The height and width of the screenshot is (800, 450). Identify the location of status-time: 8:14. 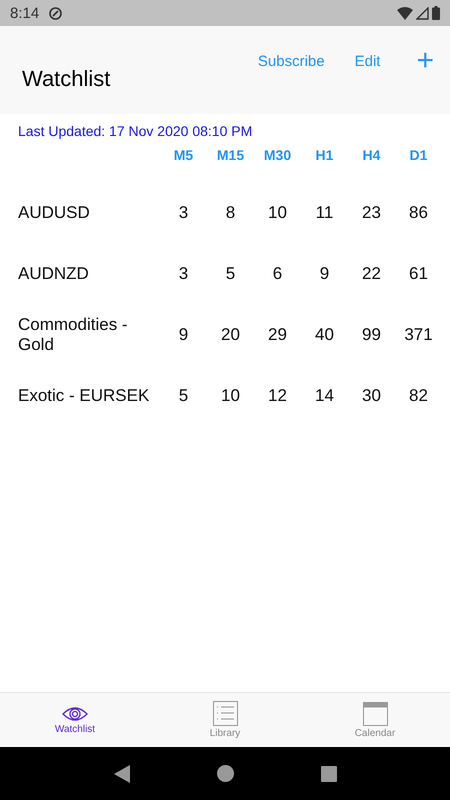
(25, 13).